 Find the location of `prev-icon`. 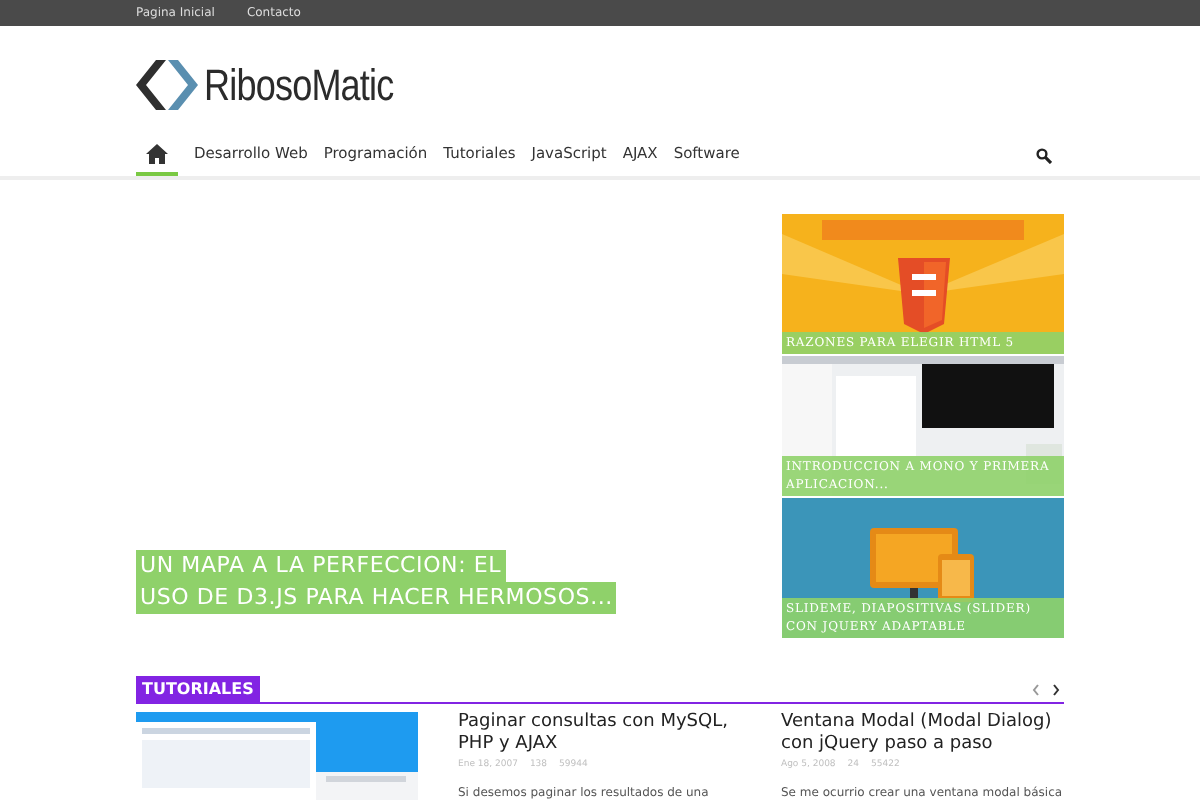

prev-icon is located at coordinates (1036, 690).